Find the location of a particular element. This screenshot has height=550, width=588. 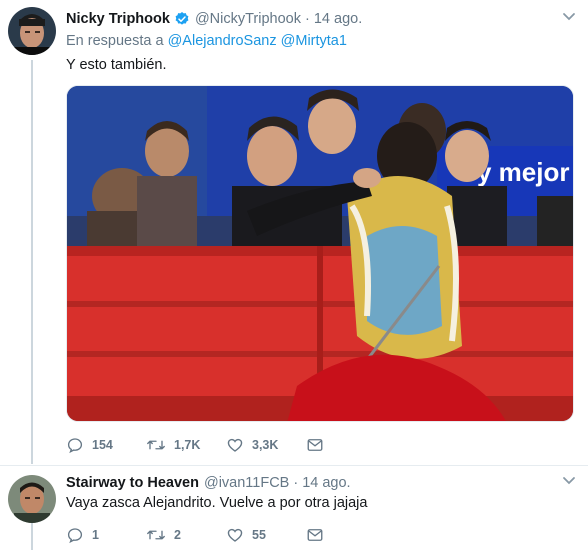

mention-alejandrosanz: @AlejandroSanz is located at coordinates (222, 41).